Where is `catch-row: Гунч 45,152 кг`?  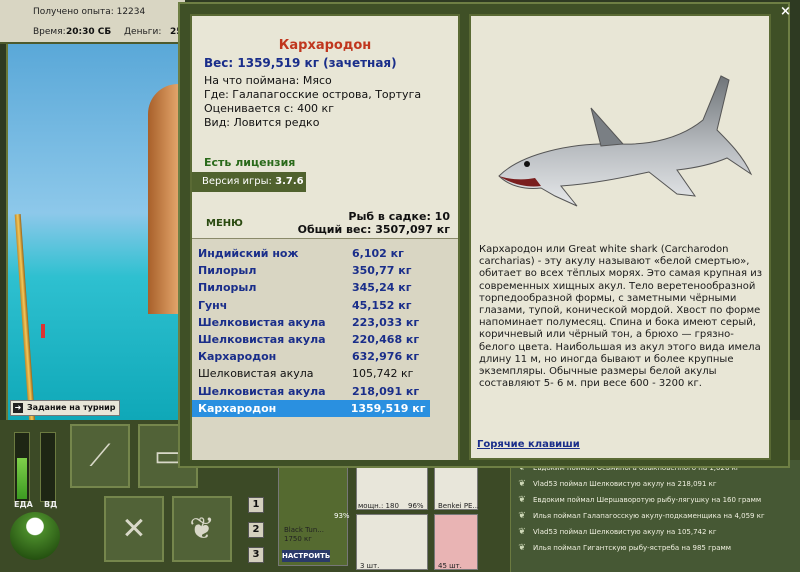
catch-row: Гунч 45,152 кг is located at coordinates (325, 305).